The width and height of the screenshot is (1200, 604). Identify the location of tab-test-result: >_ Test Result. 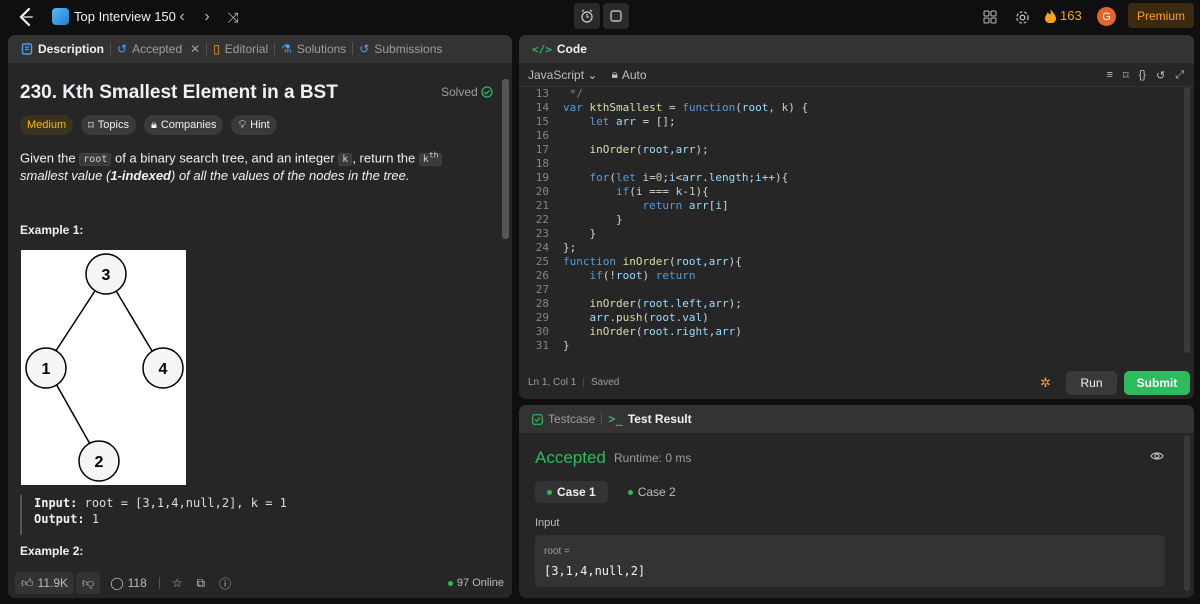
(649, 419).